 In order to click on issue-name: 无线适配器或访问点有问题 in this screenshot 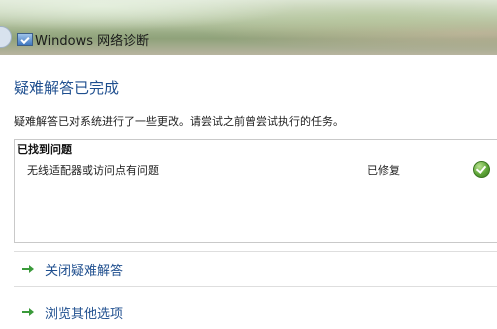, I will do `click(93, 170)`.